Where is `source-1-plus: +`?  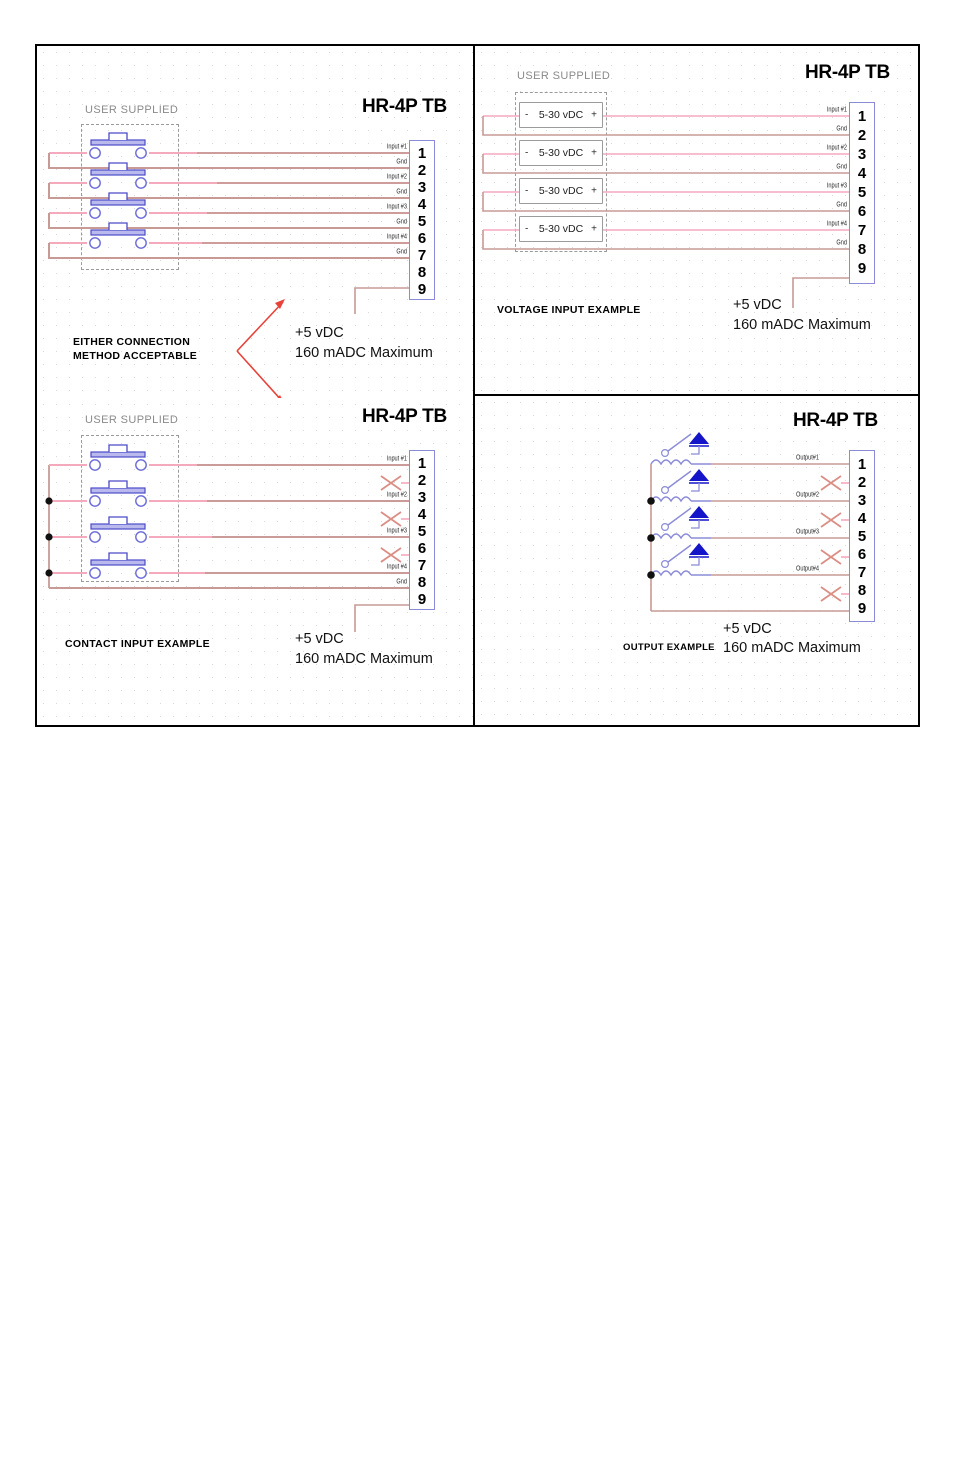
source-1-plus: + is located at coordinates (594, 115).